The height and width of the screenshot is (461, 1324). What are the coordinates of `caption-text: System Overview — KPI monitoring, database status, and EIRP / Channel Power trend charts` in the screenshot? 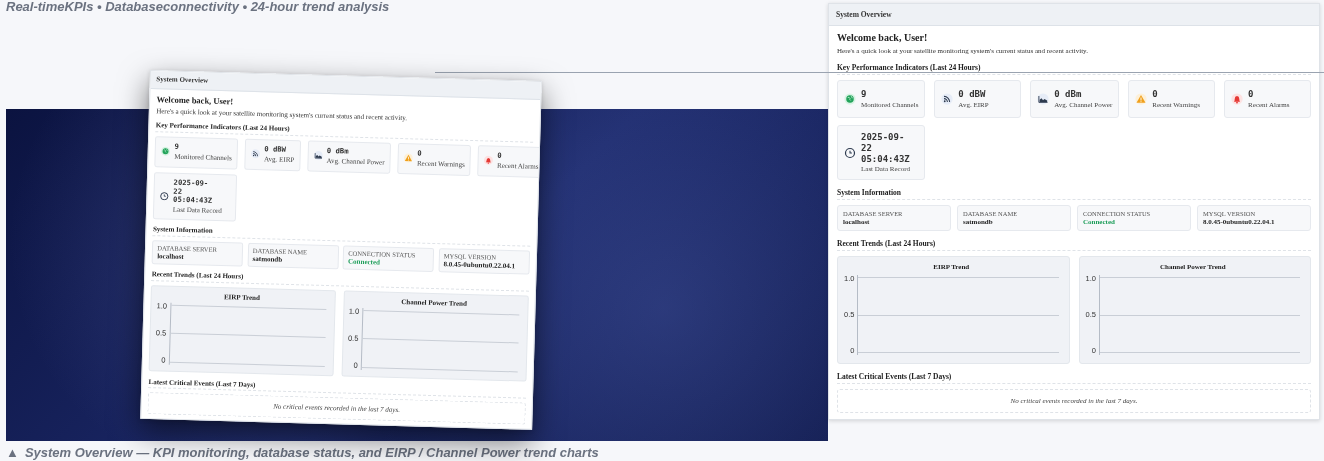 It's located at (311, 452).